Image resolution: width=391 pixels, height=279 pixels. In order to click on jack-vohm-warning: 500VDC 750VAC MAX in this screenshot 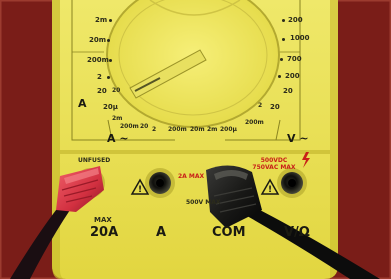, I will do `click(274, 164)`.